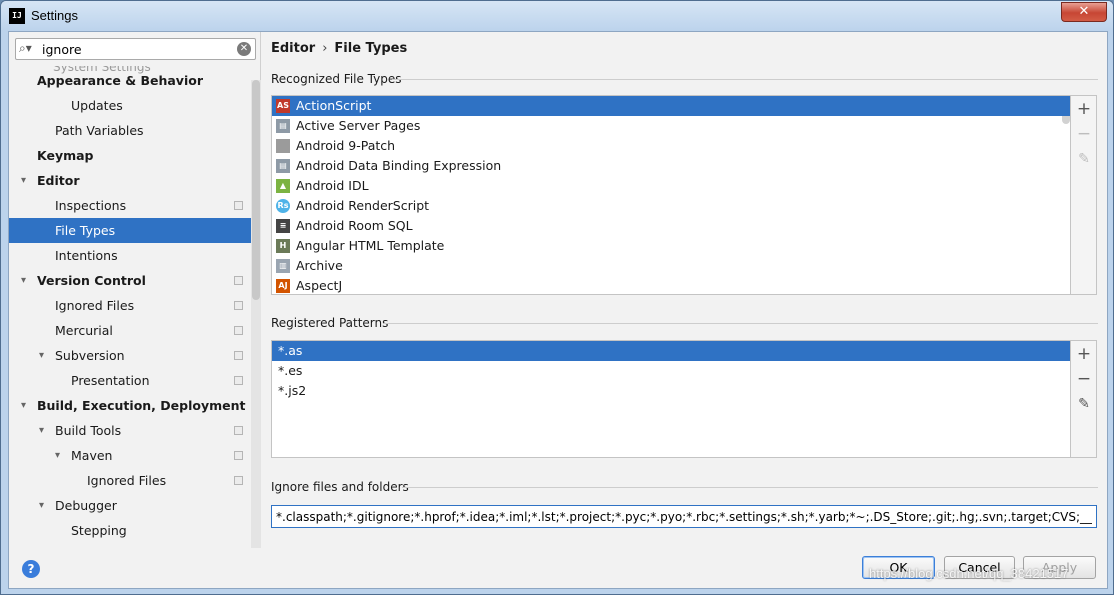 Image resolution: width=1114 pixels, height=595 pixels. Describe the element at coordinates (130, 180) in the screenshot. I see `sidebar-item: ▾ Editor` at that location.